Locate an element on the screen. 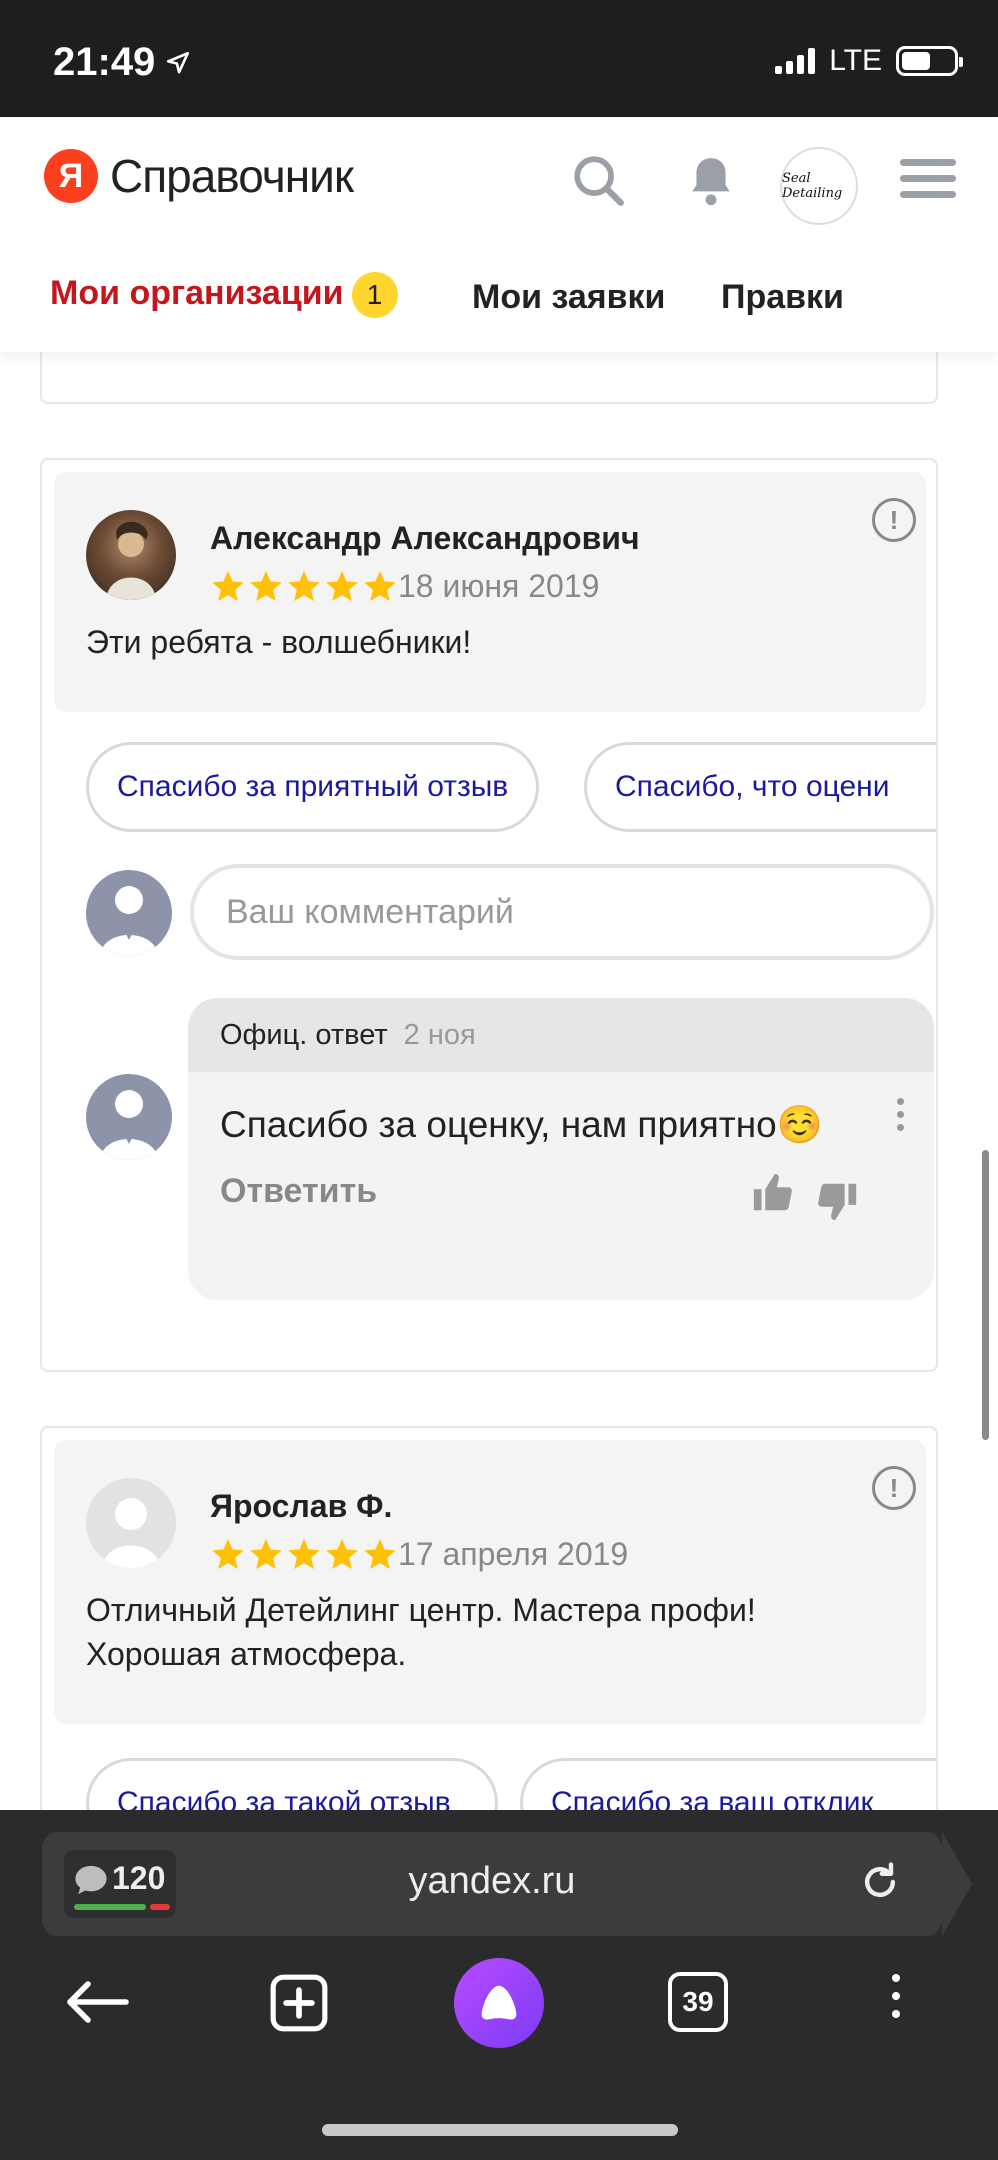 The image size is (998, 2160). yandex-logo-icon: Я is located at coordinates (71, 176).